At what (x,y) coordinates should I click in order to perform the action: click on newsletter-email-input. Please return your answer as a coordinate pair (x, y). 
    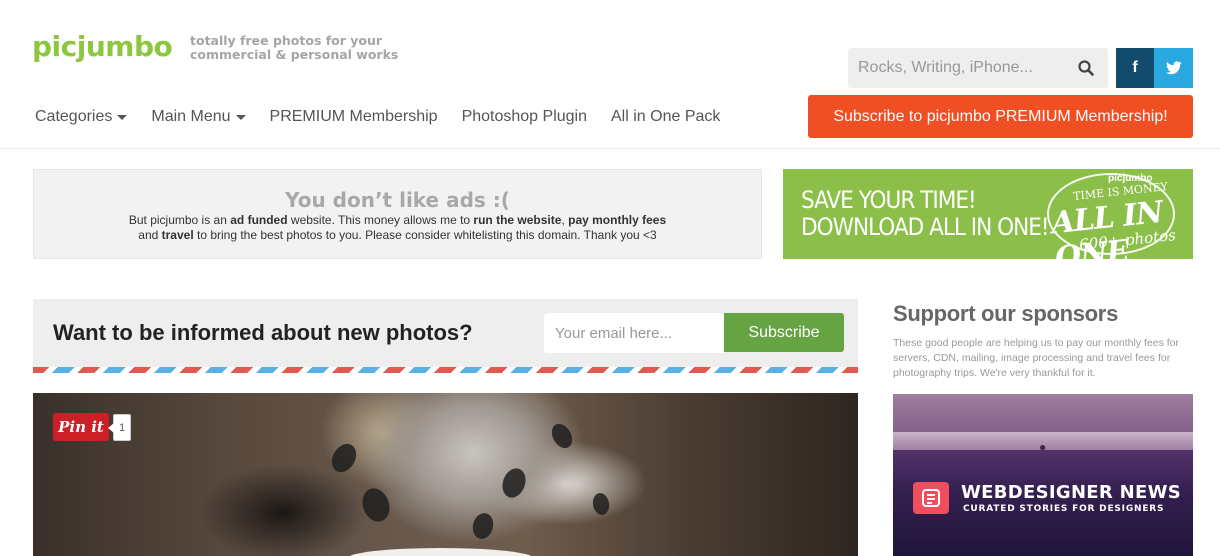
    Looking at the image, I should click on (634, 333).